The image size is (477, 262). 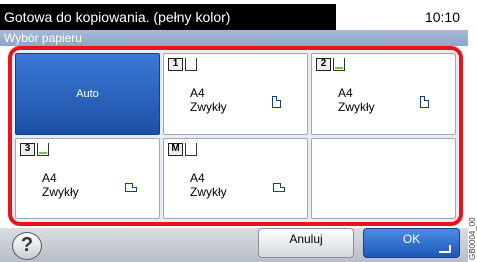 I want to click on auto-label: Auto, so click(x=87, y=93).